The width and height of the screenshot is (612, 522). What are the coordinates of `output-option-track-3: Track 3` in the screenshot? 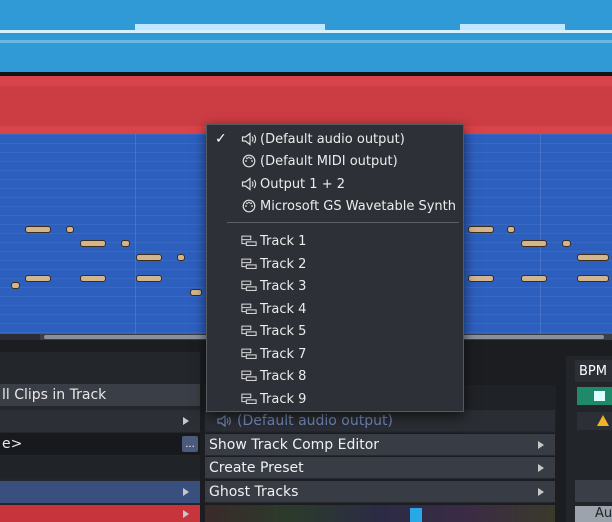 It's located at (335, 286).